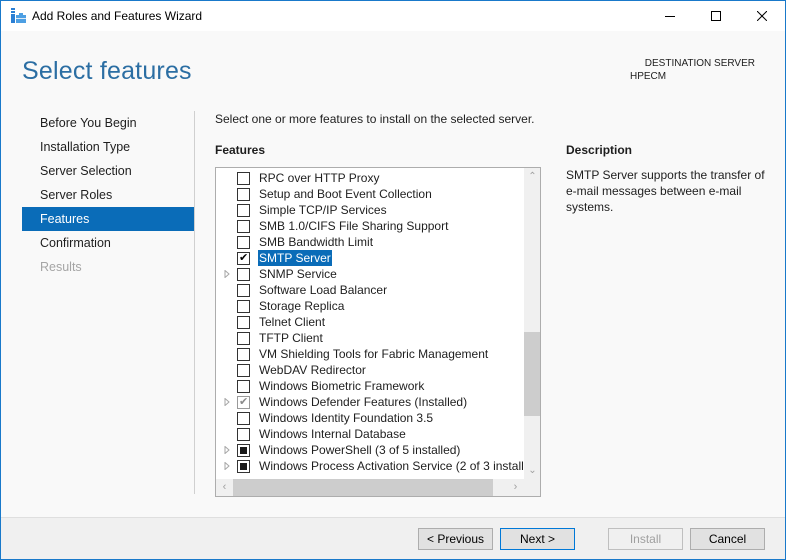 The width and height of the screenshot is (786, 560). I want to click on scroll-left-icon: ‹, so click(224, 487).